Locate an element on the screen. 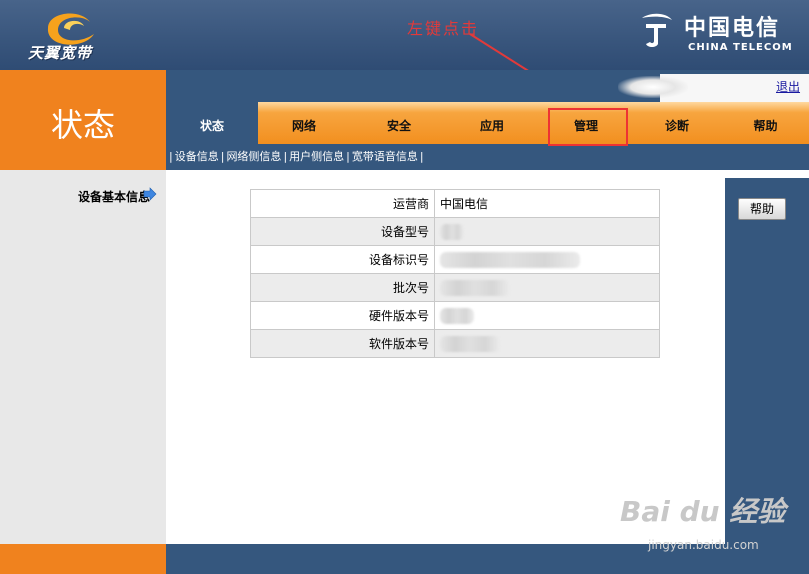  table-row: 运营商 中国电信 is located at coordinates (455, 203).